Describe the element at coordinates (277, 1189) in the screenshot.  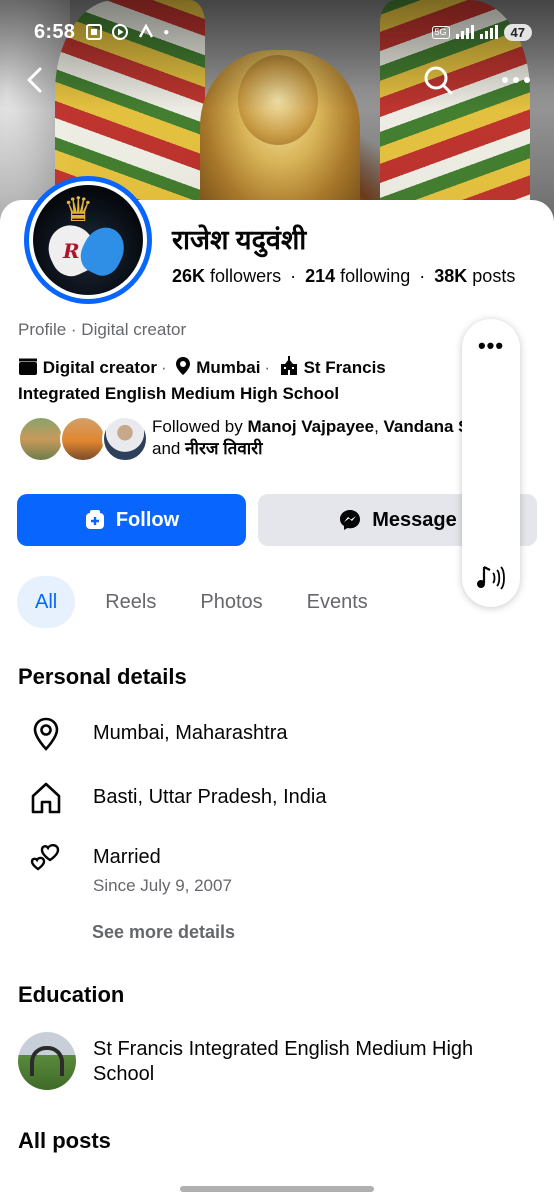
I see `home-indicator` at that location.